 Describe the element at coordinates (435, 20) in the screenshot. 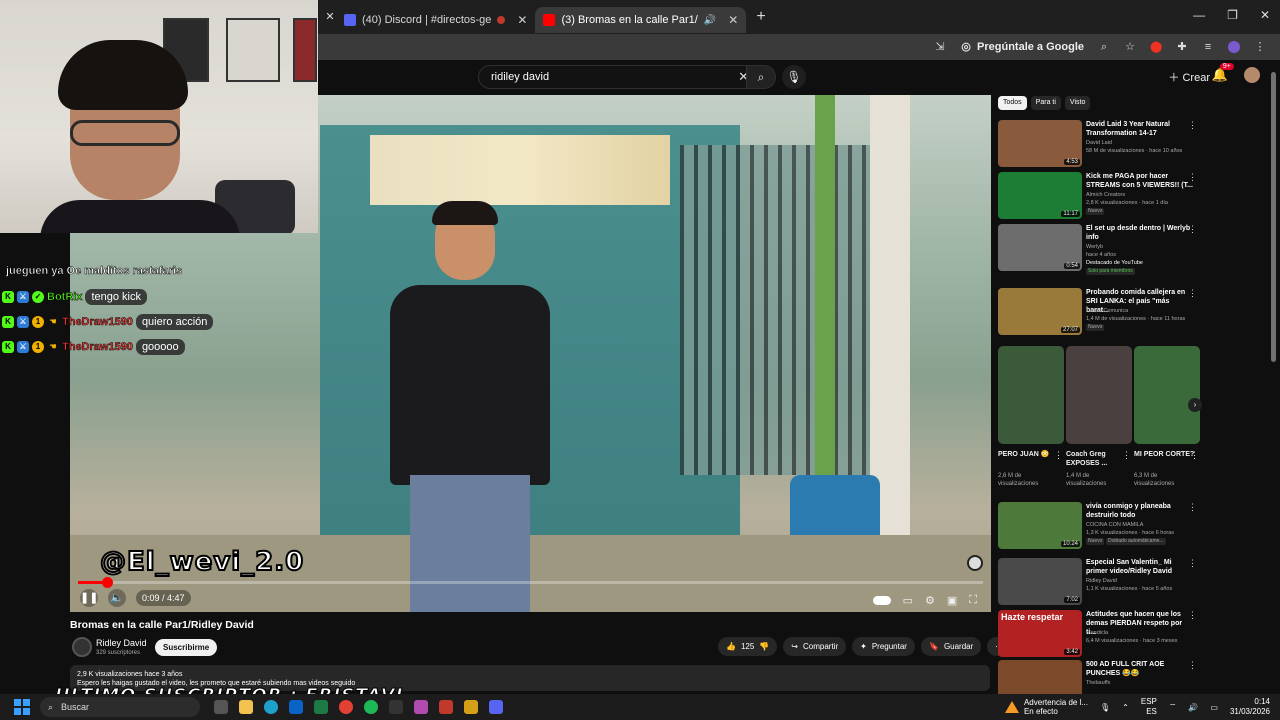

I see `tab-discord: (40) Discord | #directos-ge ✕` at that location.